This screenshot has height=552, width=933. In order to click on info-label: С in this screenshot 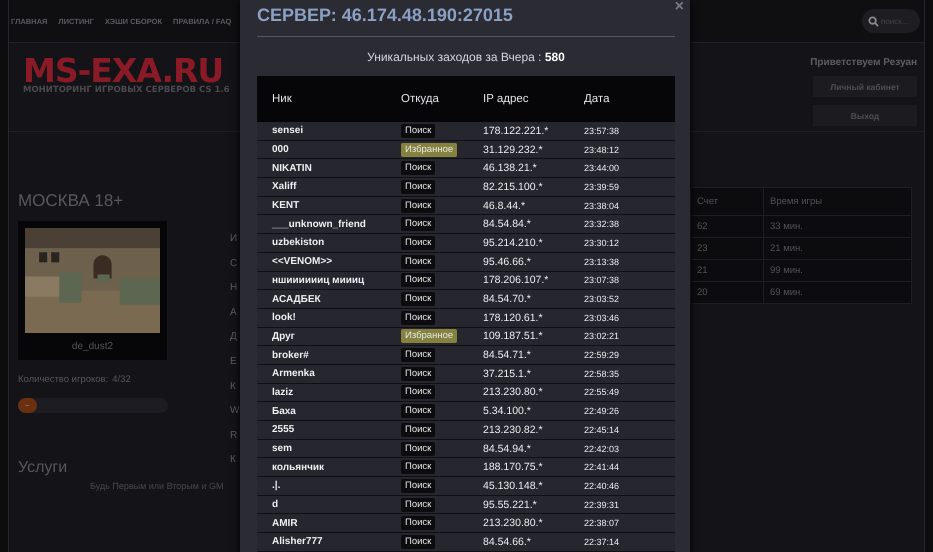, I will do `click(234, 263)`.